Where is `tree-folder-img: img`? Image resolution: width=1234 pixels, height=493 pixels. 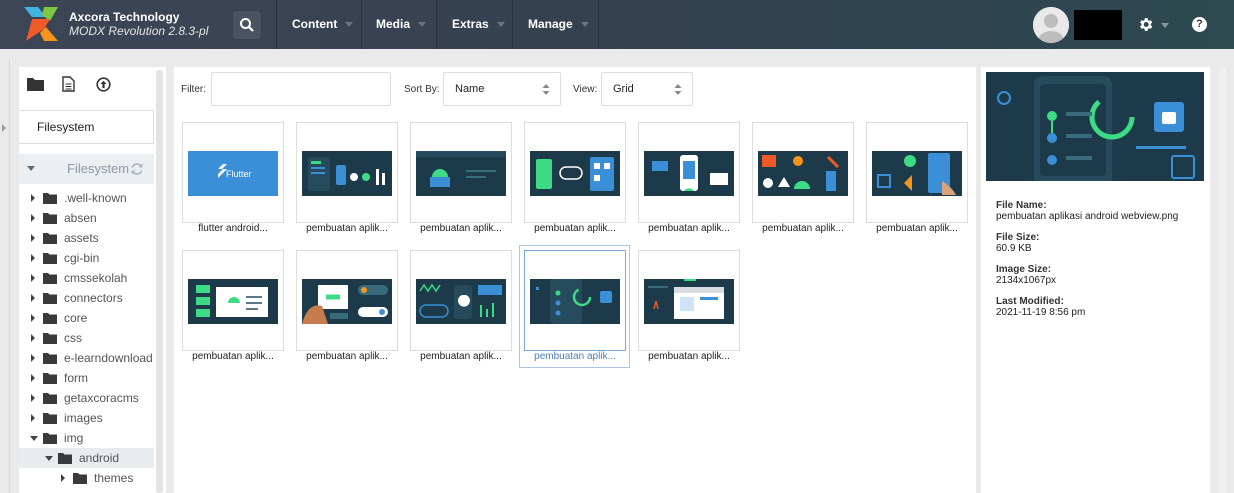
tree-folder-img: img is located at coordinates (86, 438).